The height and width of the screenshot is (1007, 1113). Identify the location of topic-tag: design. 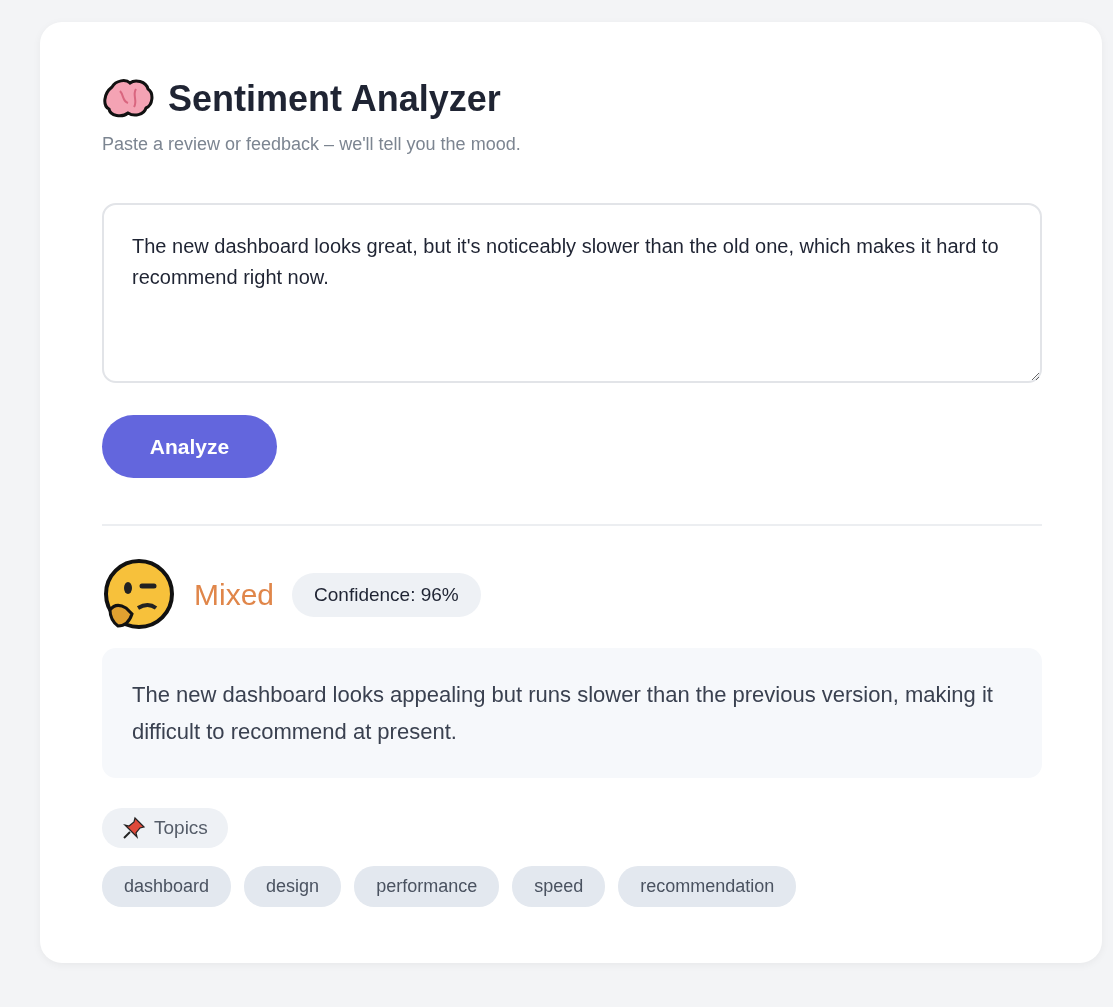
(293, 886).